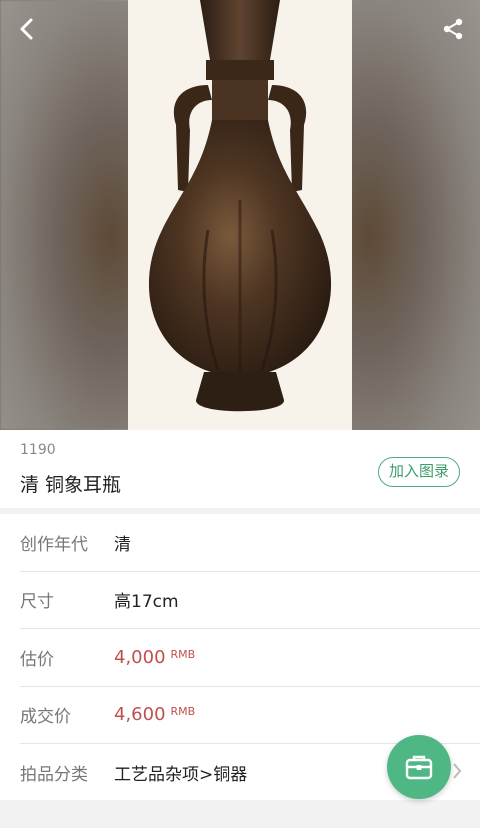 This screenshot has height=828, width=480. I want to click on chevron-right-icon, so click(457, 773).